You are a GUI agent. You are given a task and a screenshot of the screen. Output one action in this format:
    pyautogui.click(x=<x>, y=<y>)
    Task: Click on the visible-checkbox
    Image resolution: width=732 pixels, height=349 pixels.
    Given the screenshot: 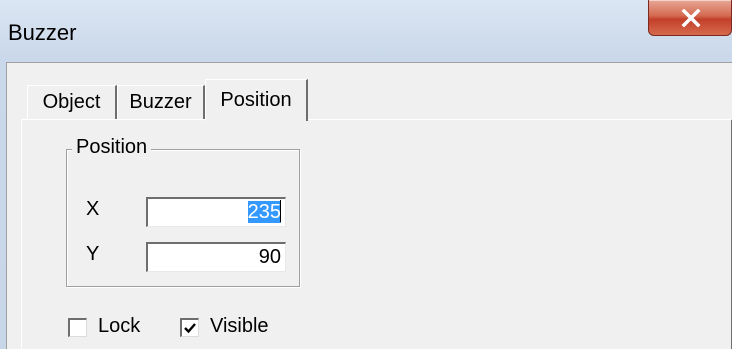 What is the action you would take?
    pyautogui.click(x=189, y=327)
    